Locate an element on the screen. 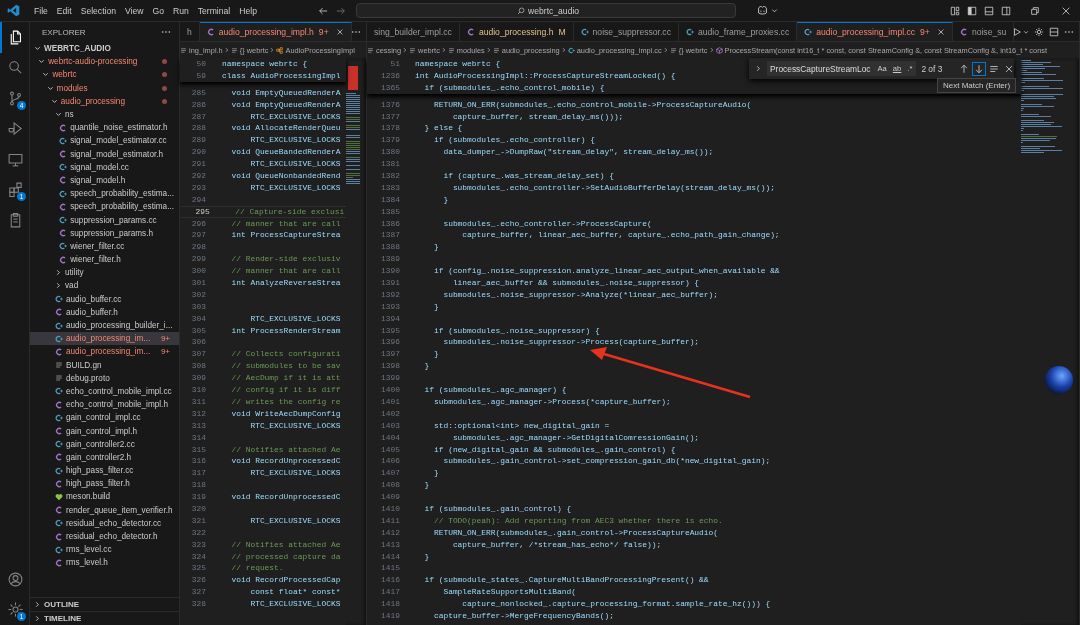 This screenshot has width=1080, height=625. branch-icon is located at coordinates (15, 98).